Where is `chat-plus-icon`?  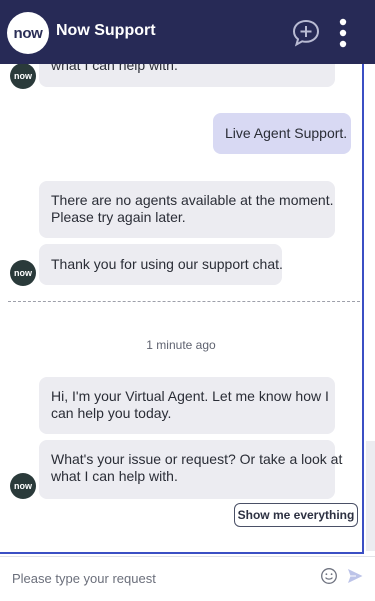 chat-plus-icon is located at coordinates (306, 33).